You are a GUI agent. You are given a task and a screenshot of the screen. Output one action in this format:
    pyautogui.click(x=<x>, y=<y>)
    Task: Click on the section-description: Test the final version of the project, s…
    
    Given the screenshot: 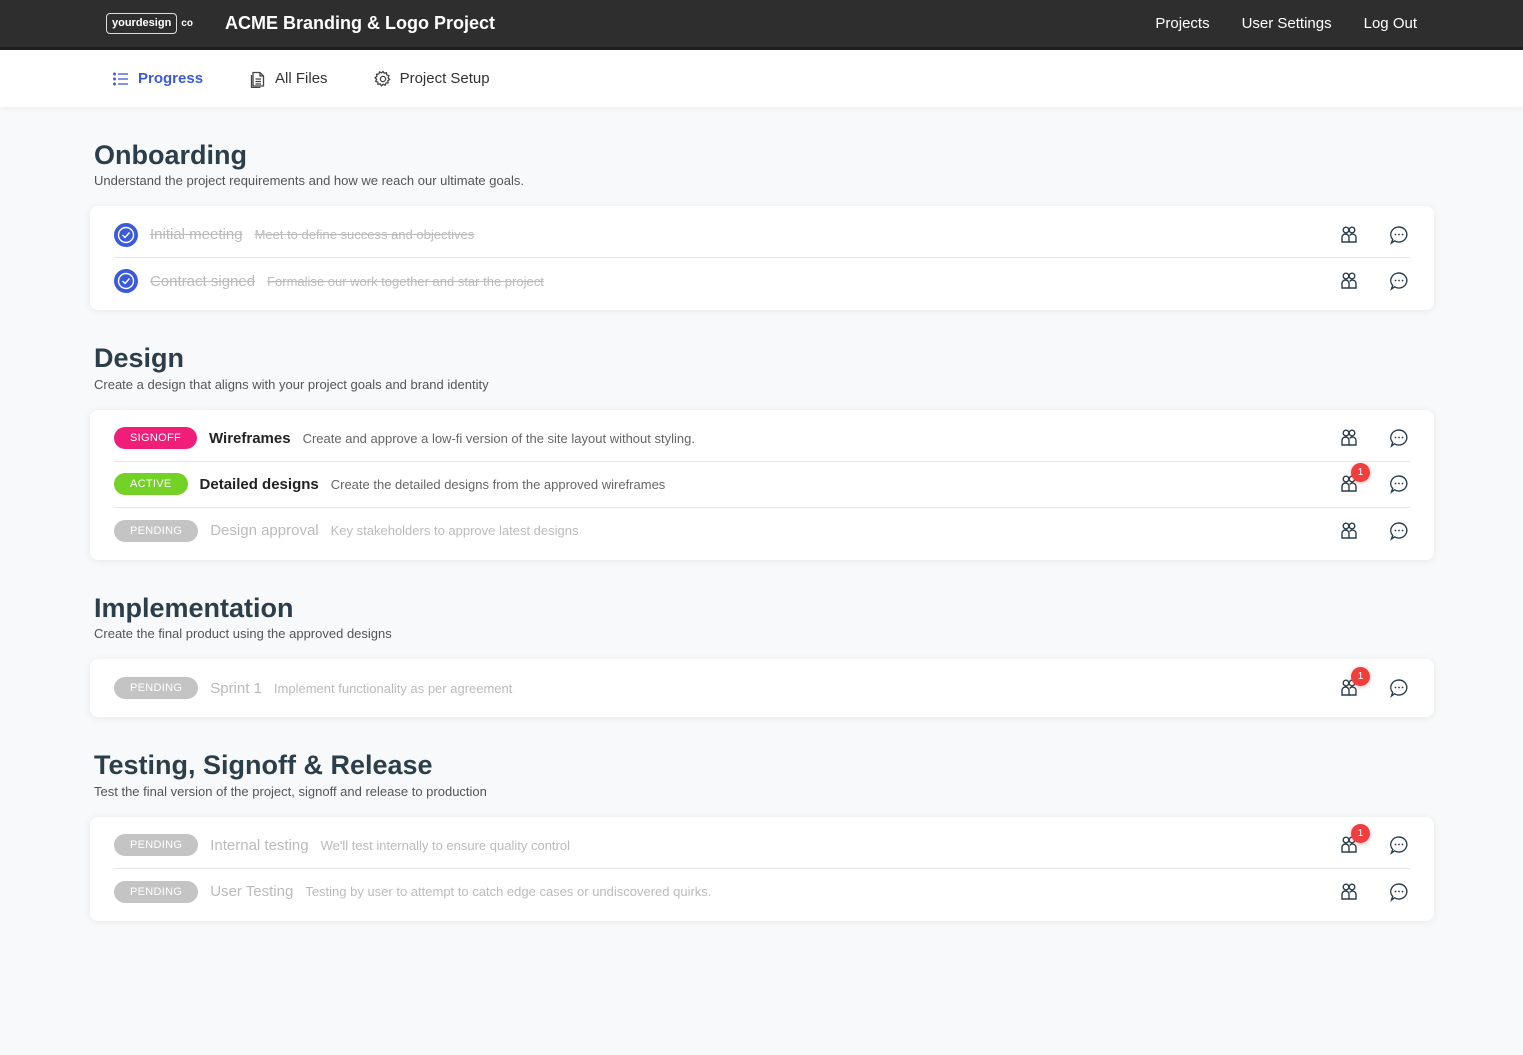 What is the action you would take?
    pyautogui.click(x=290, y=791)
    